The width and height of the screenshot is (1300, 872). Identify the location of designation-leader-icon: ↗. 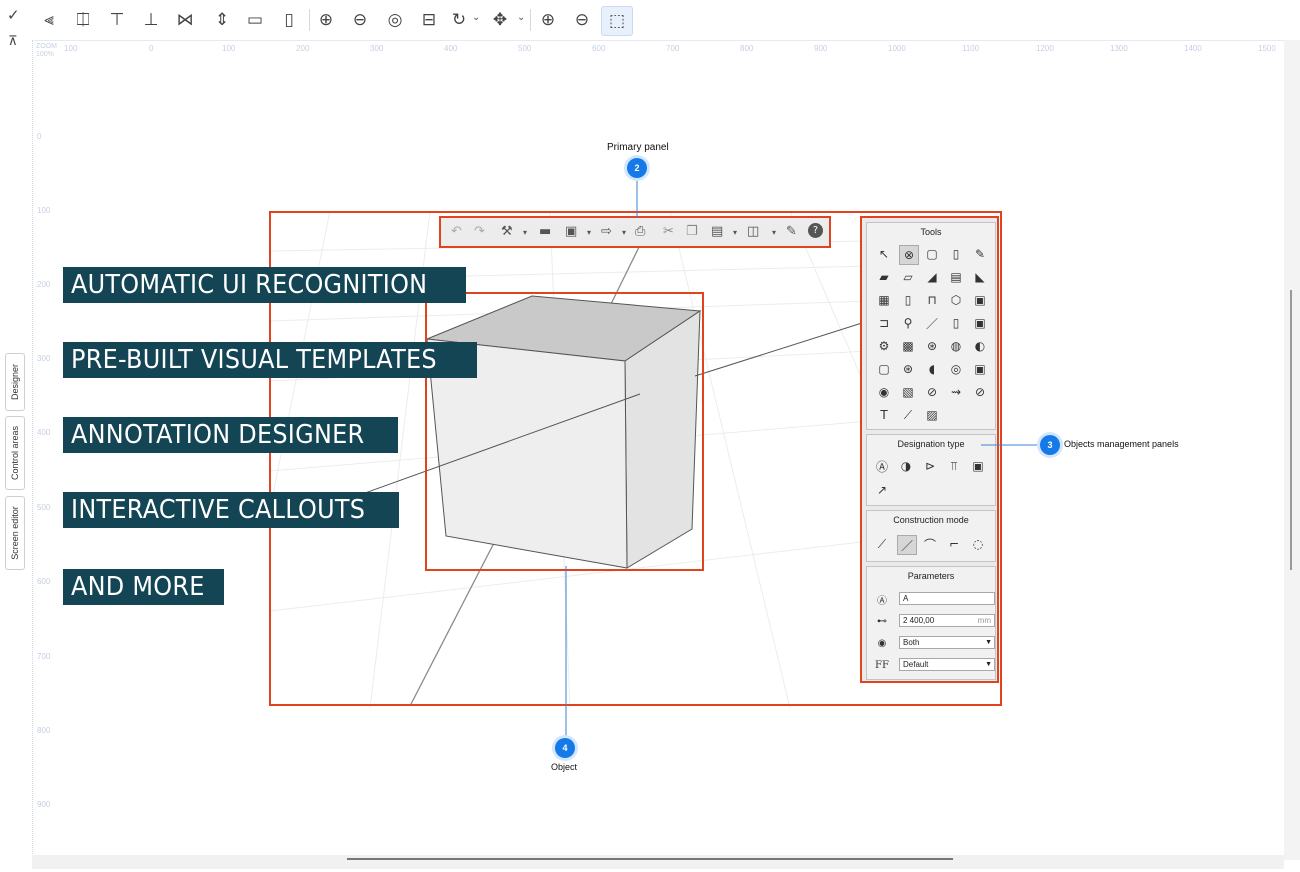
(882, 490).